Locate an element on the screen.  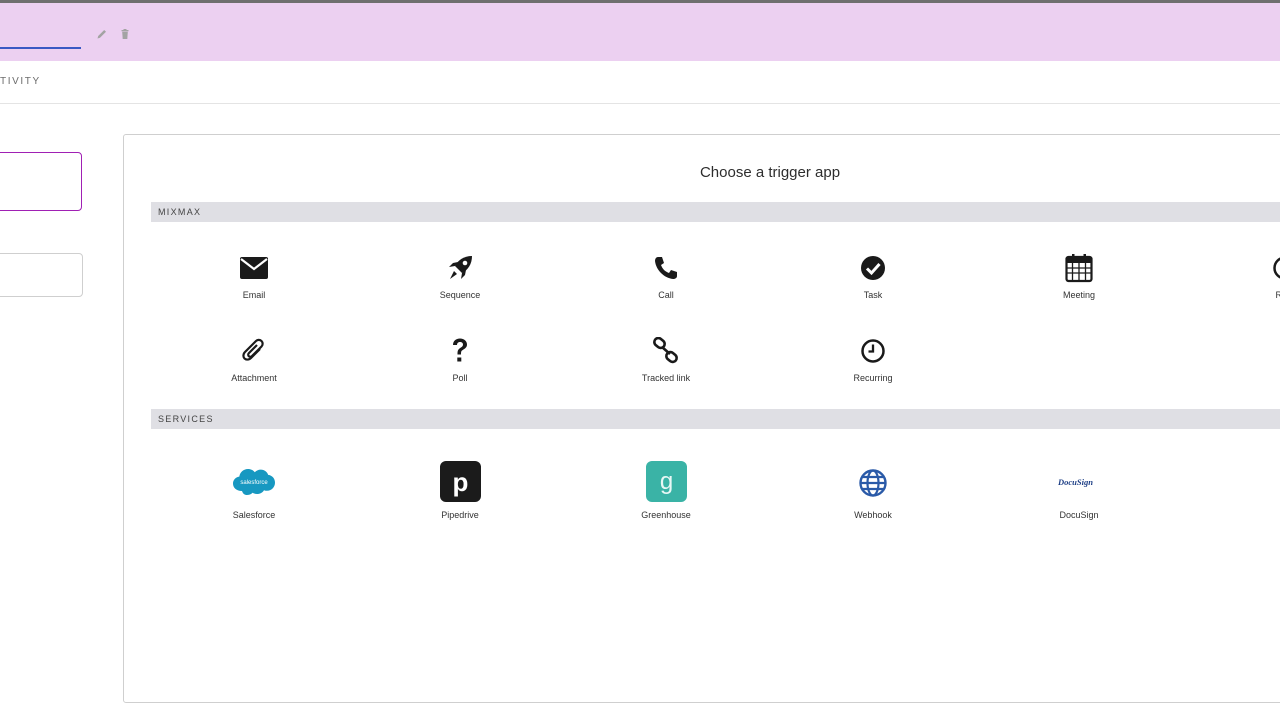
trigger-app-recurring: Recurring is located at coordinates (873, 365).